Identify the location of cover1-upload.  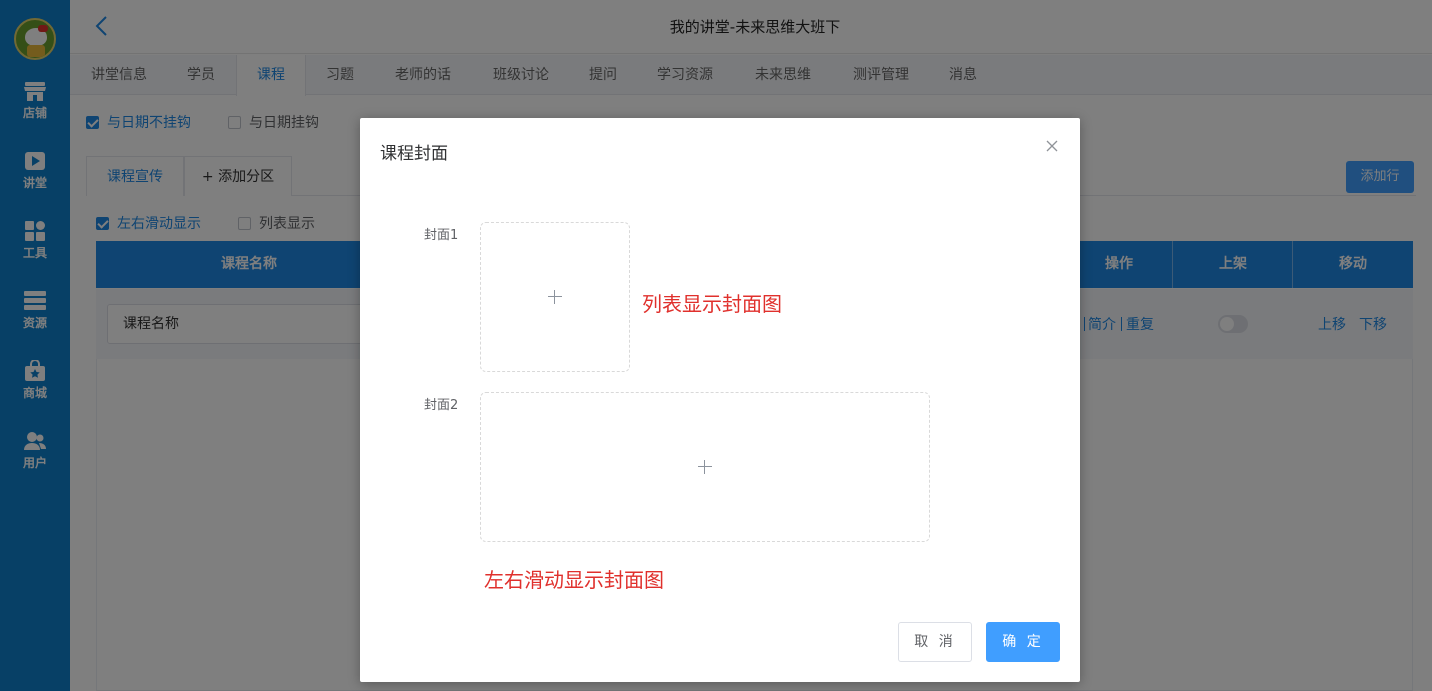
(555, 297).